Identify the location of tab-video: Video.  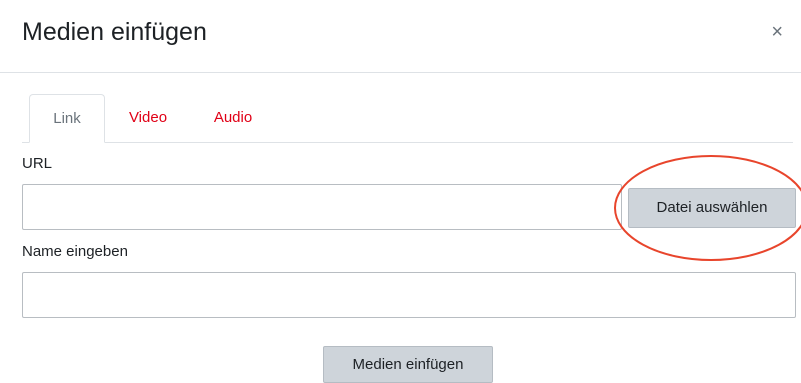
(148, 118).